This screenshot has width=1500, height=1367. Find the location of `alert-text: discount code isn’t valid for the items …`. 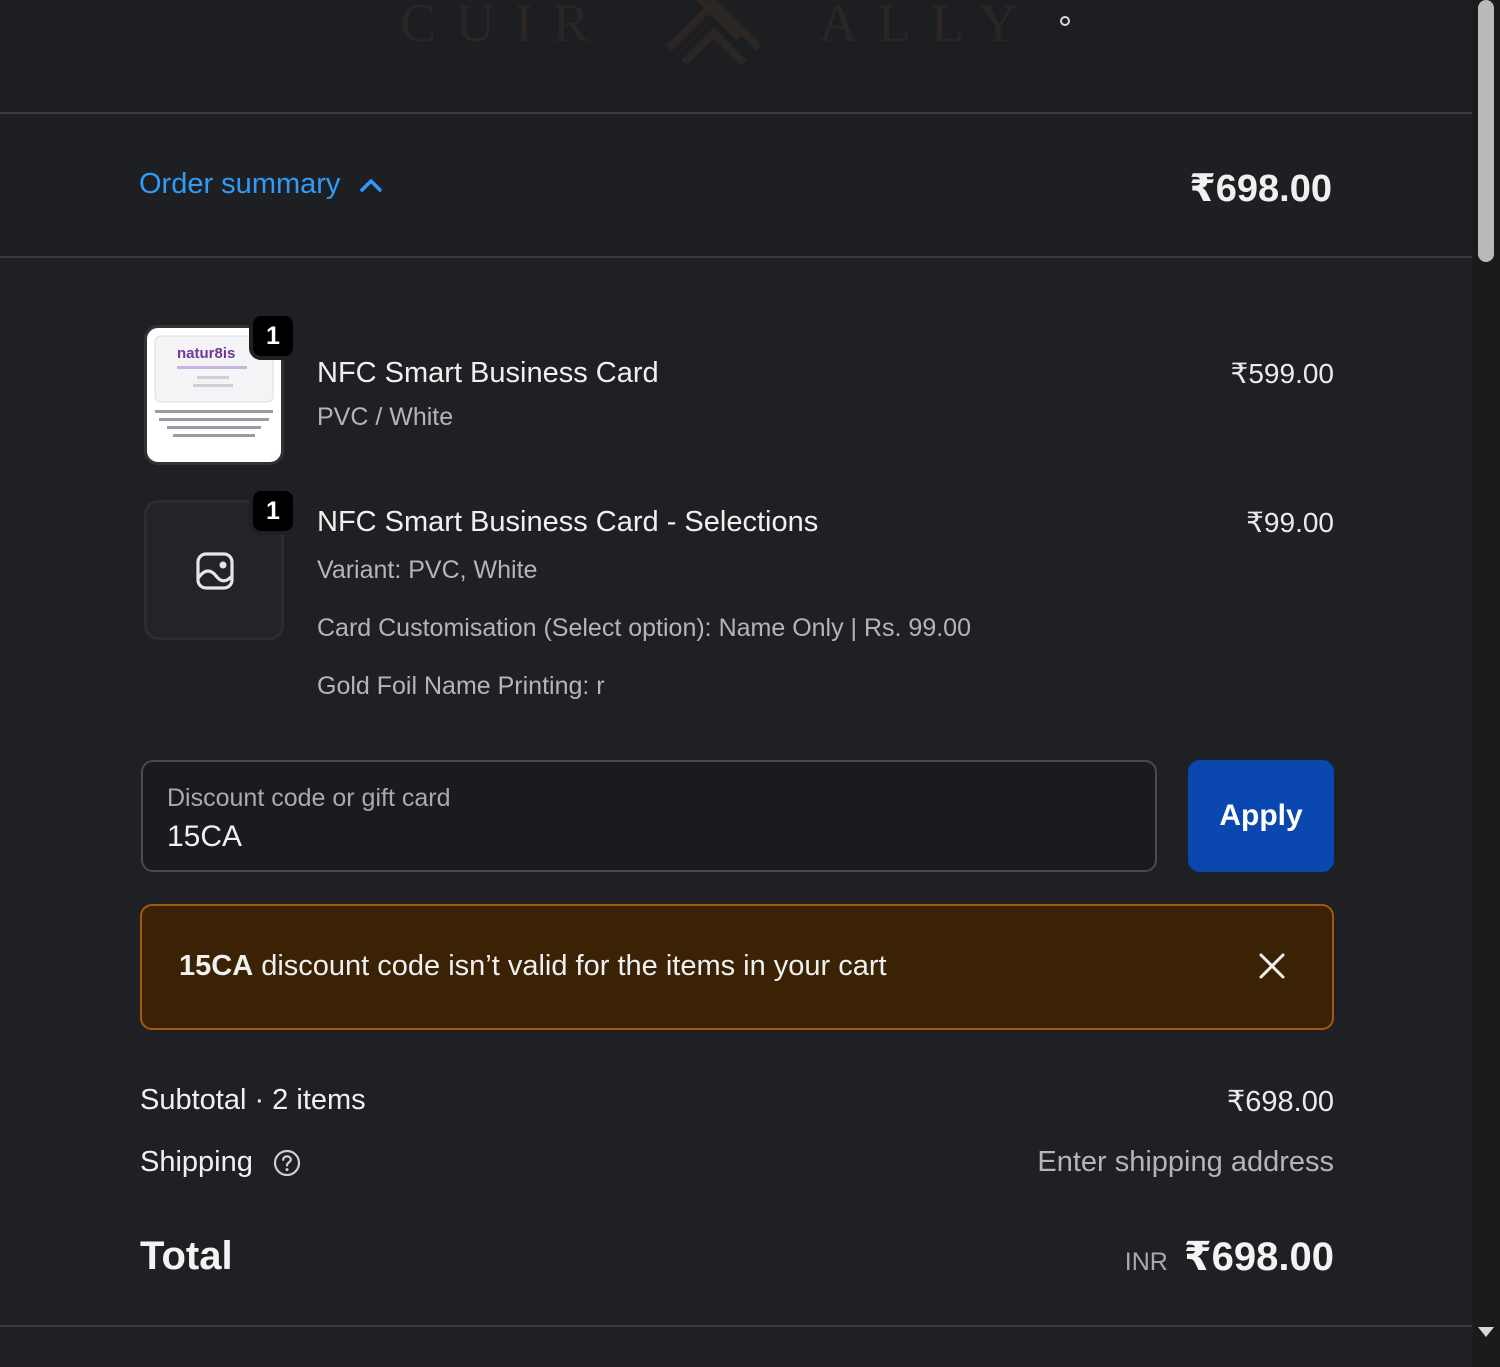

alert-text: discount code isn’t valid for the items … is located at coordinates (570, 966).